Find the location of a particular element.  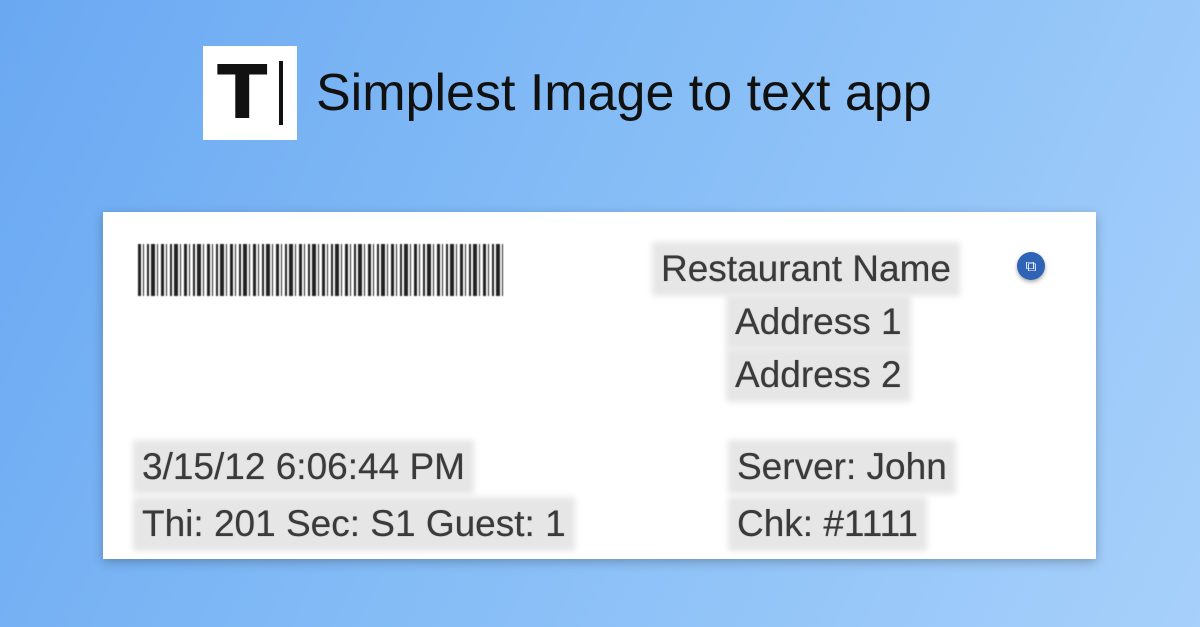

copy-icon: ⧉ is located at coordinates (1031, 266).